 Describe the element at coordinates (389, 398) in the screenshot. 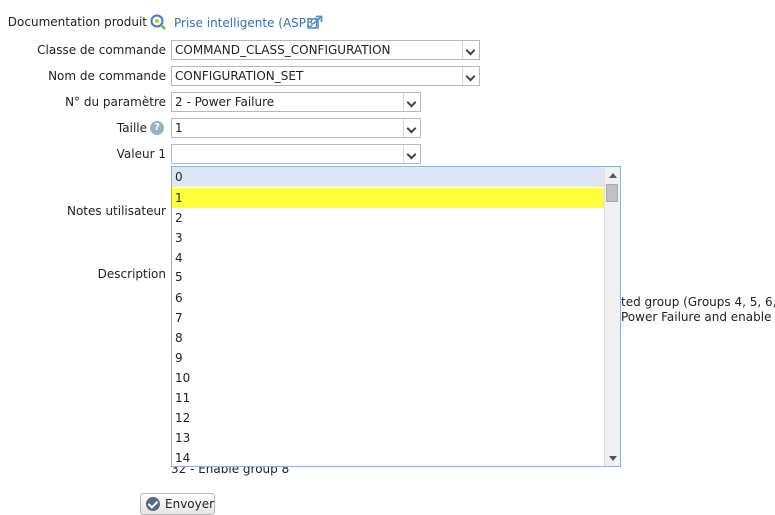

I see `dropdown-option: 11` at that location.